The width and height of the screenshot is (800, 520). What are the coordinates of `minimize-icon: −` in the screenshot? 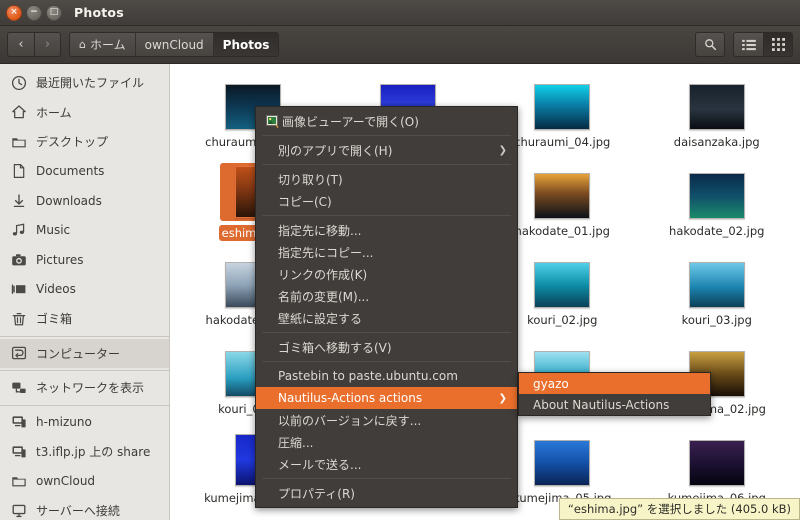 It's located at (34, 12).